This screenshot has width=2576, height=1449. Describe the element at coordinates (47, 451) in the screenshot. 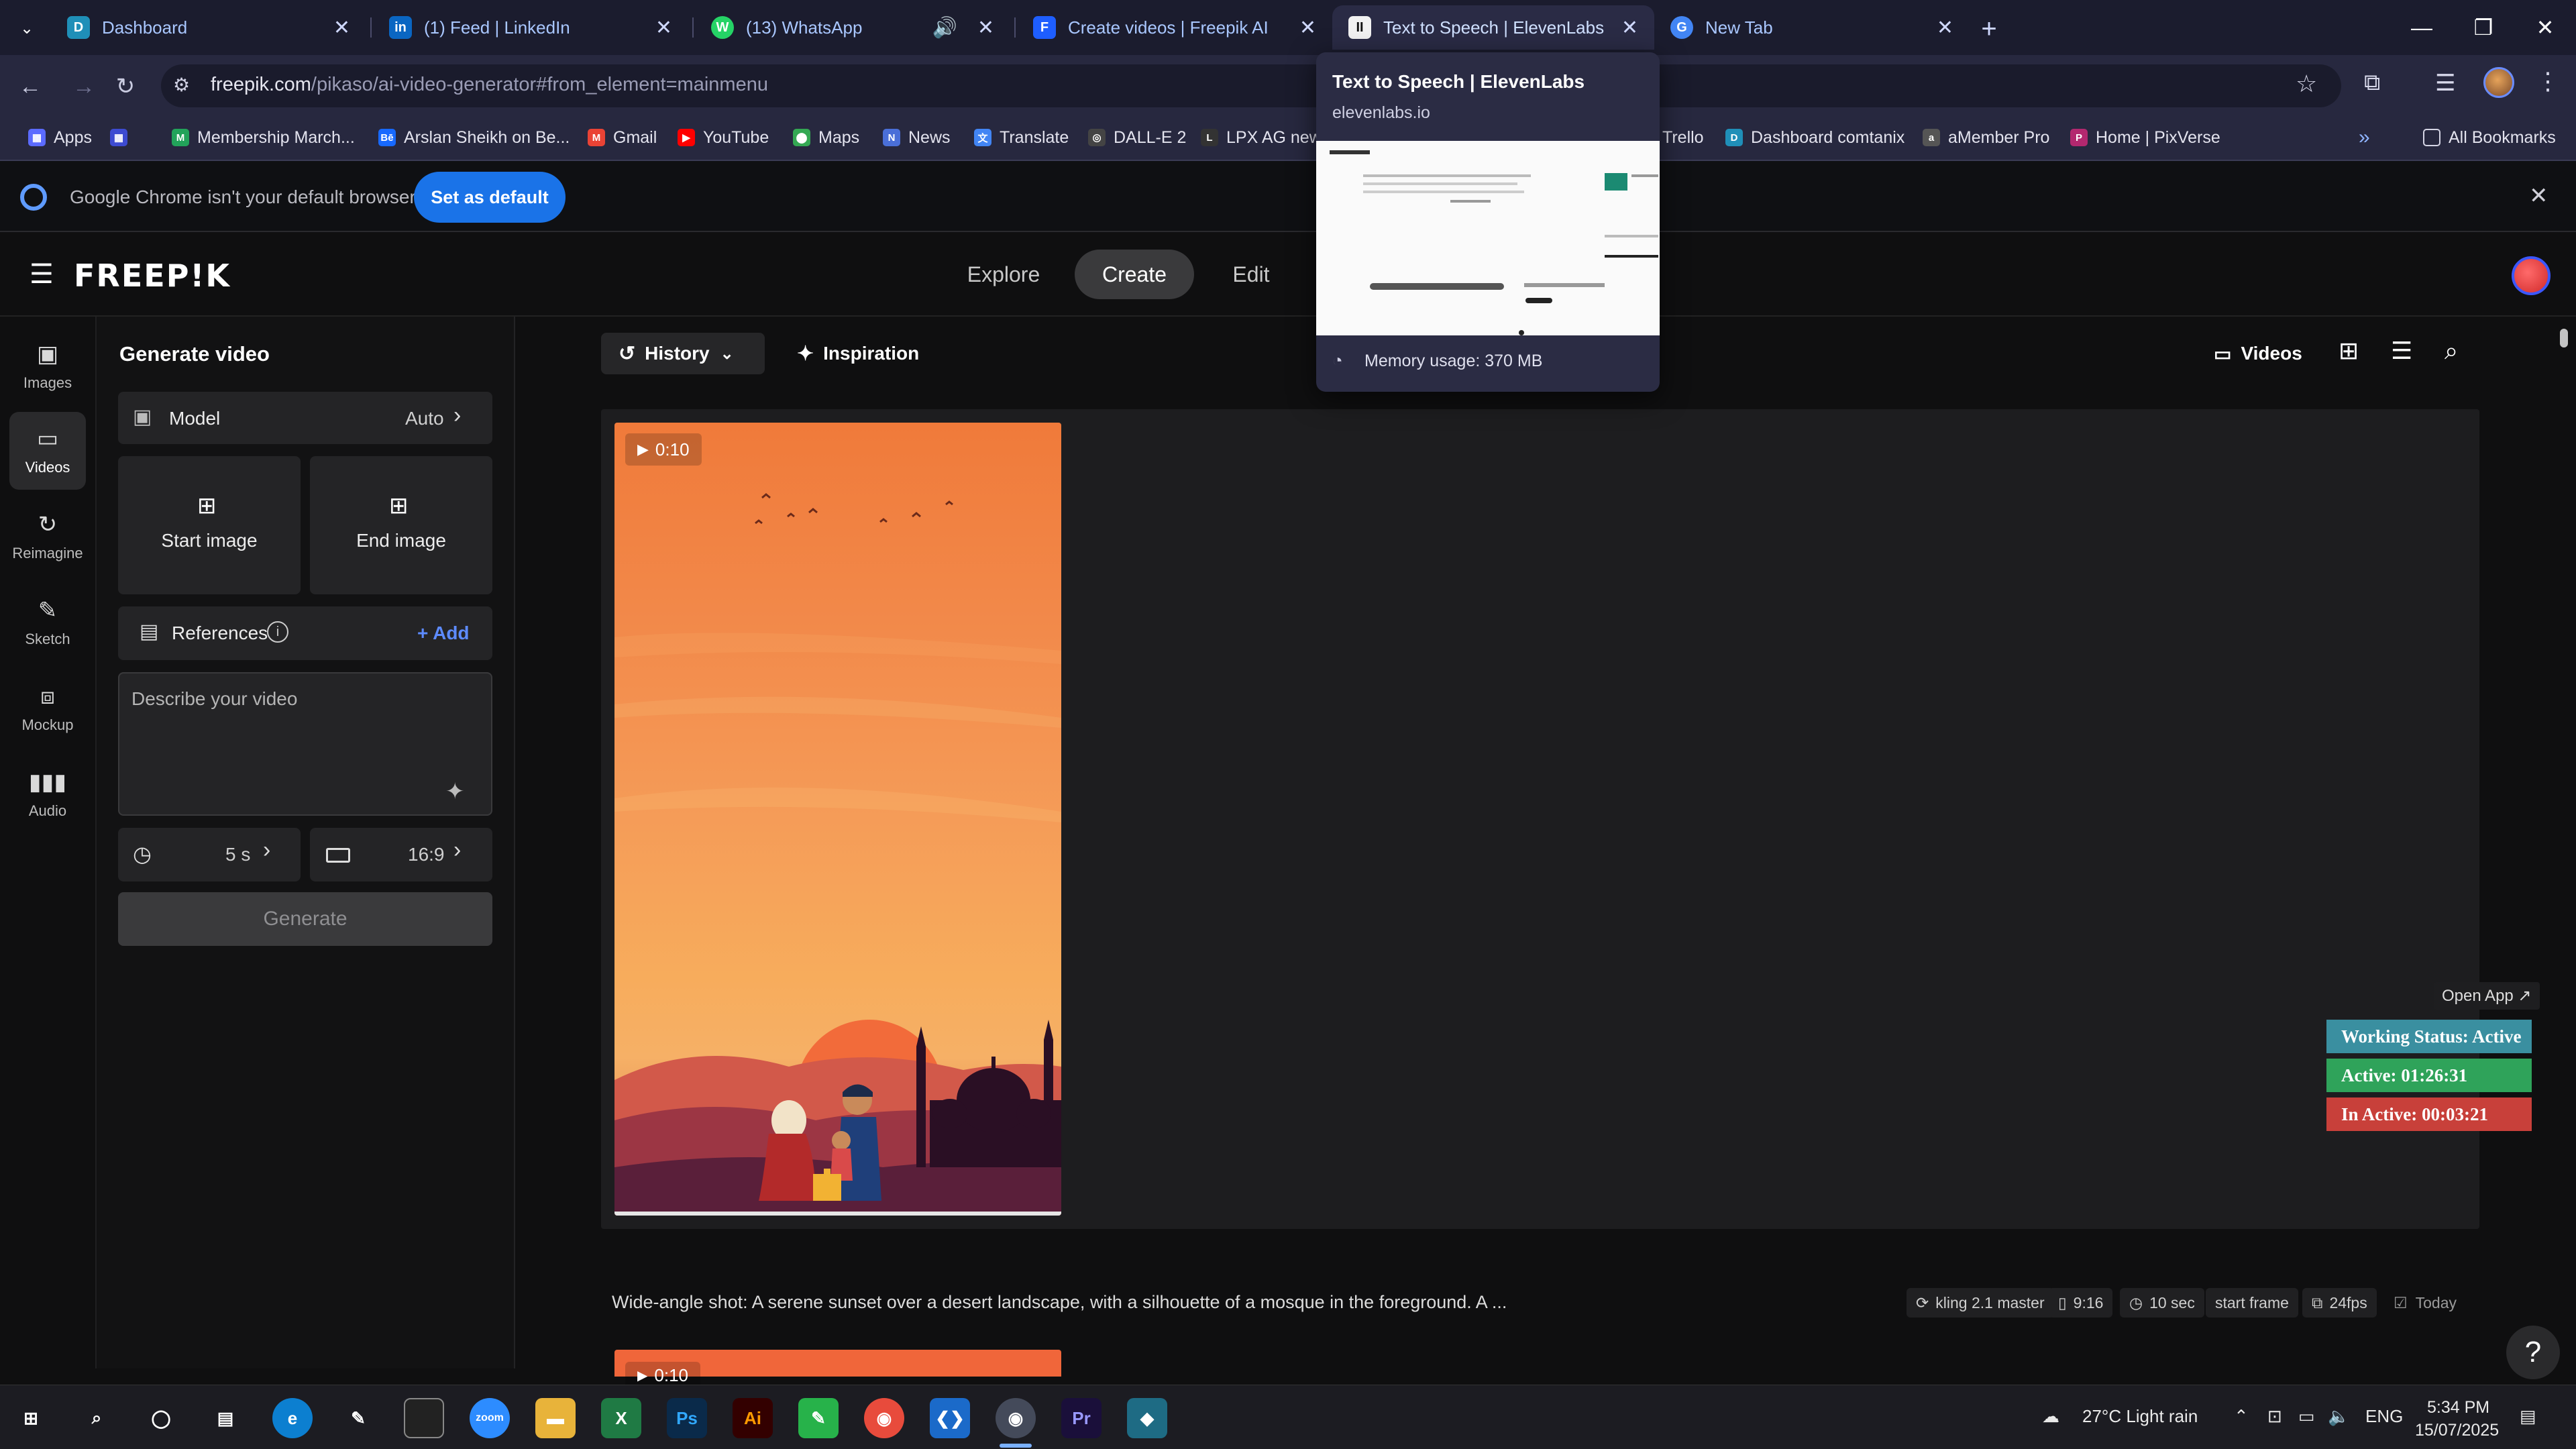

I see `rail-item-videos: ▭ Videos` at that location.